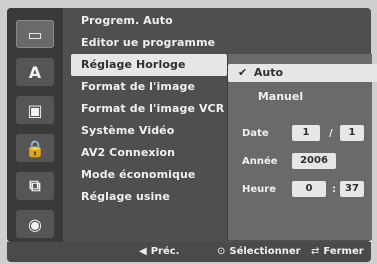 The image size is (377, 264). What do you see at coordinates (149, 131) in the screenshot?
I see `menu-item-systeme-video: Système Vidéo` at bounding box center [149, 131].